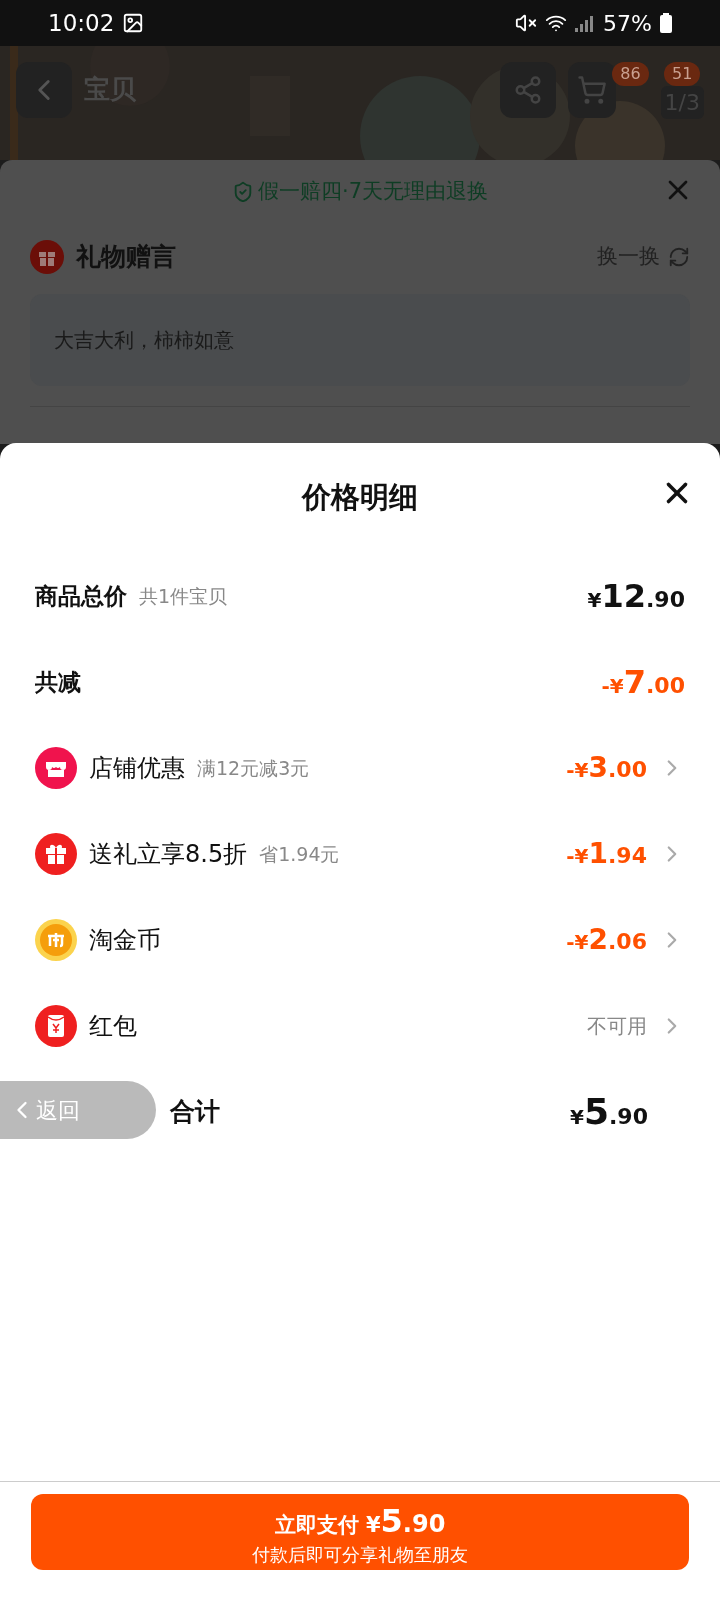 This screenshot has width=720, height=1600. Describe the element at coordinates (643, 682) in the screenshot. I see `reduction-price: -¥7.00` at that location.